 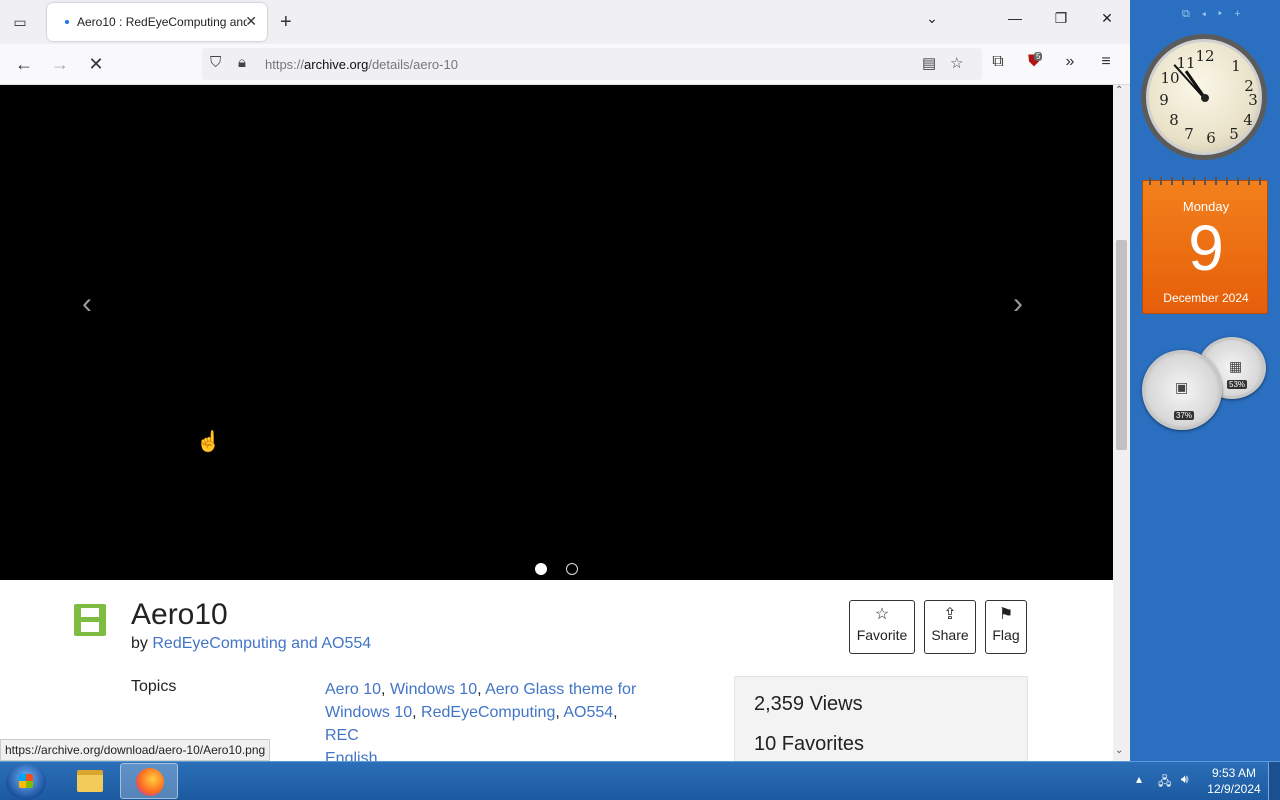 What do you see at coordinates (179, 614) in the screenshot?
I see `item-title: Aero10` at bounding box center [179, 614].